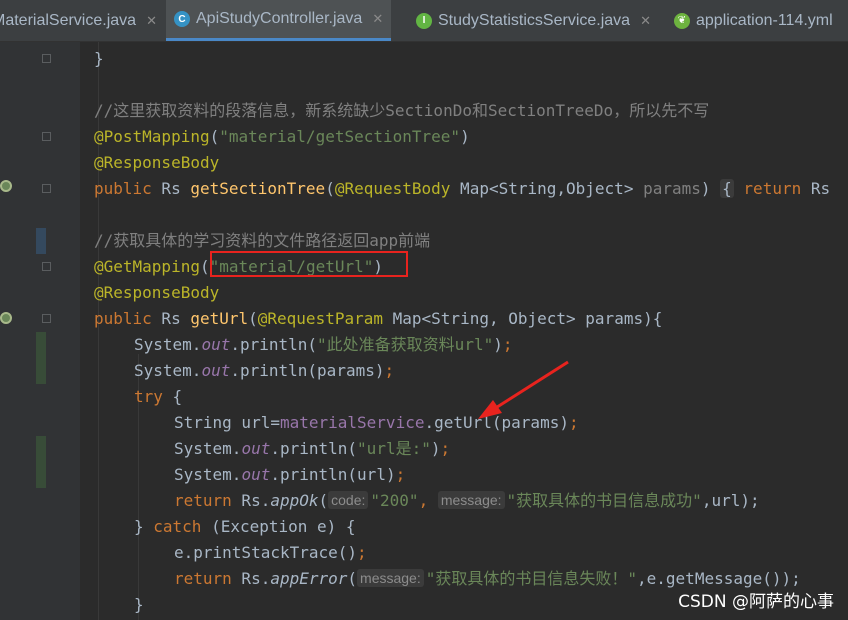 The width and height of the screenshot is (848, 620). I want to click on tab-material-service: MaterialService.java ✕, so click(78, 20).